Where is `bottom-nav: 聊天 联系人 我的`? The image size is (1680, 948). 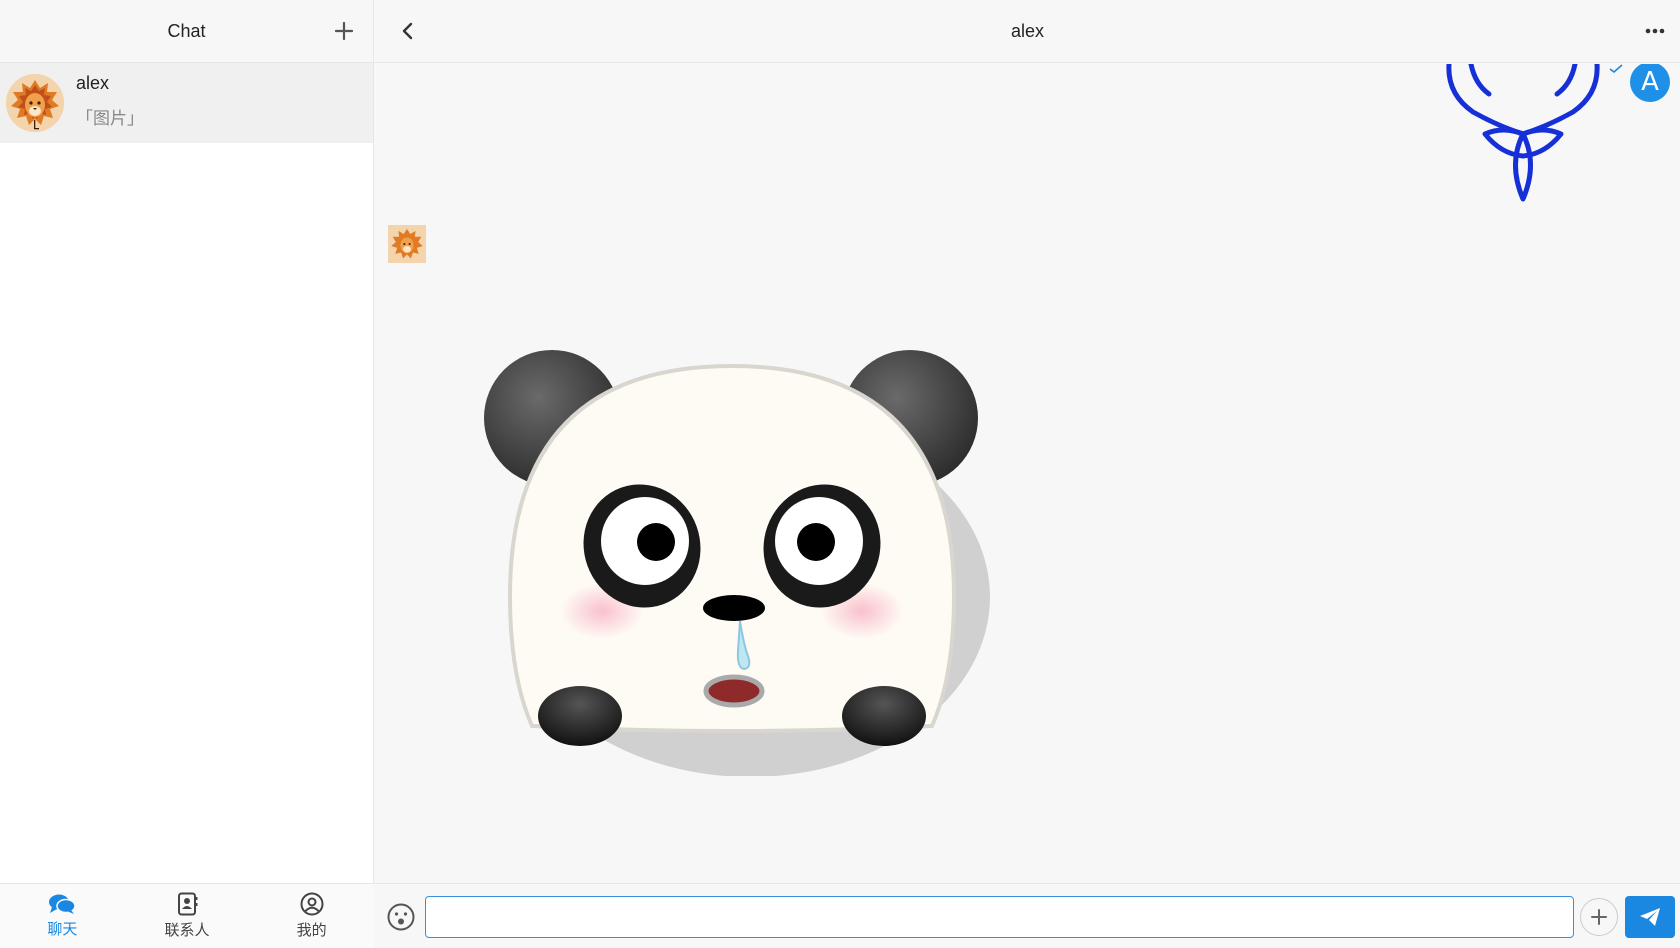
bottom-nav: 聊天 联系人 我的 is located at coordinates (187, 915).